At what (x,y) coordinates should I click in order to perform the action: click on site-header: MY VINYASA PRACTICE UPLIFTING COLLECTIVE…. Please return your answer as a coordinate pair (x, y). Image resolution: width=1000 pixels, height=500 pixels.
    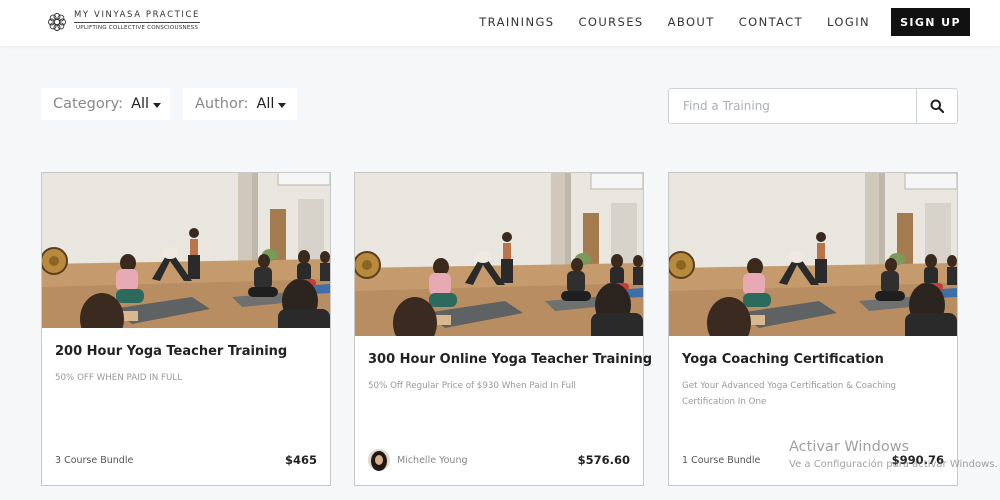
    Looking at the image, I should click on (500, 23).